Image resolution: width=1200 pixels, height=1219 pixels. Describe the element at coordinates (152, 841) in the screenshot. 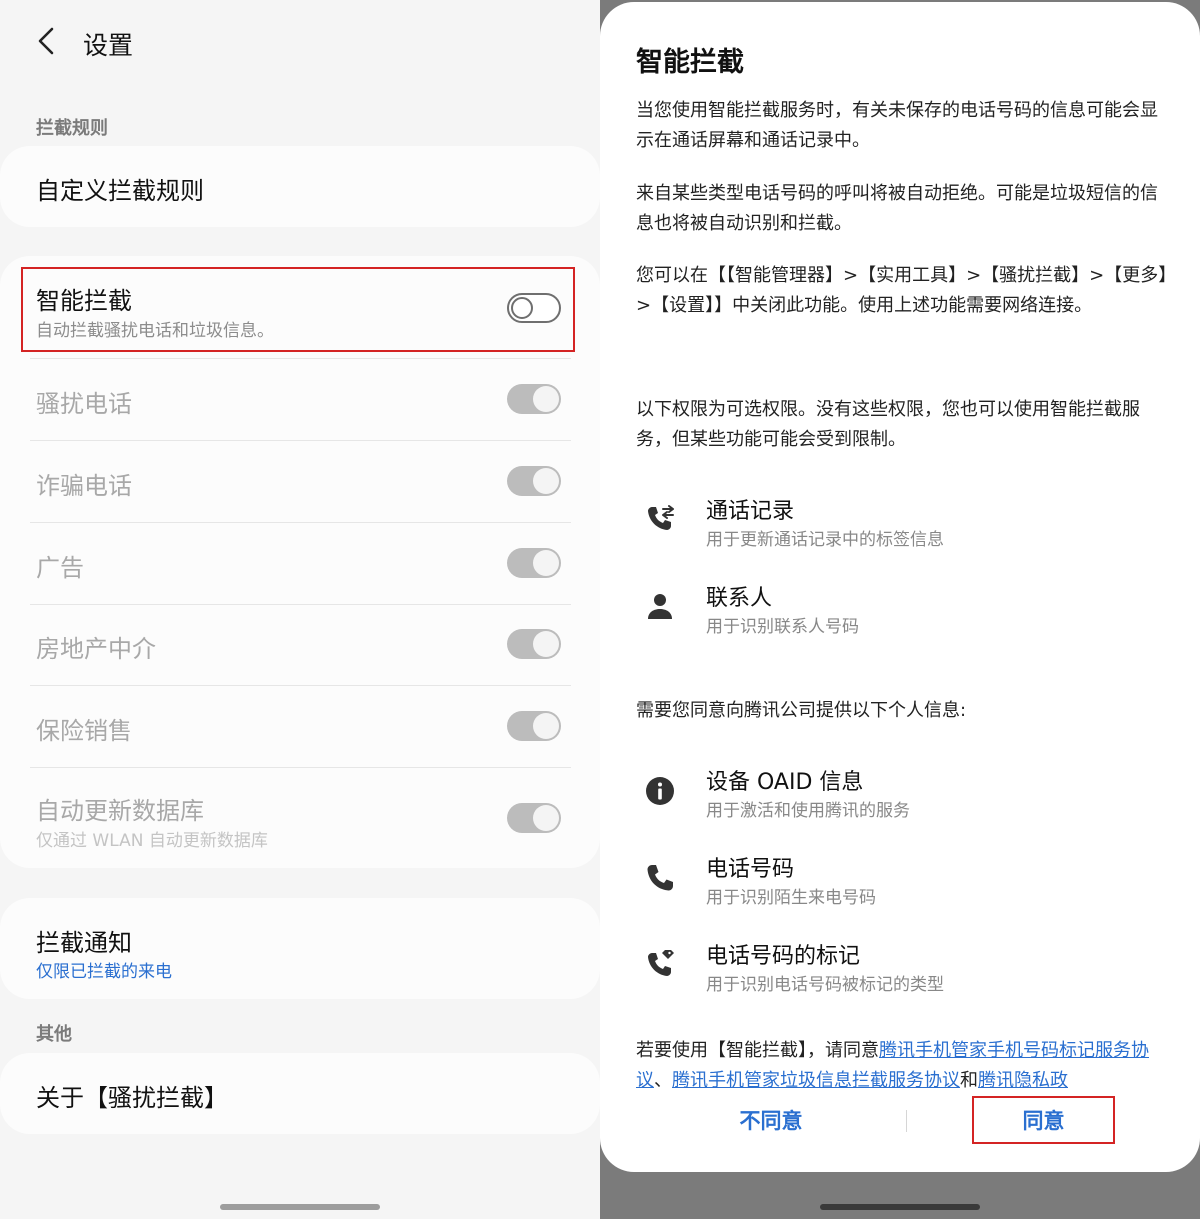

I see `auto-update-subtitle: 仅通过 WLAN 自动更新数据库` at that location.